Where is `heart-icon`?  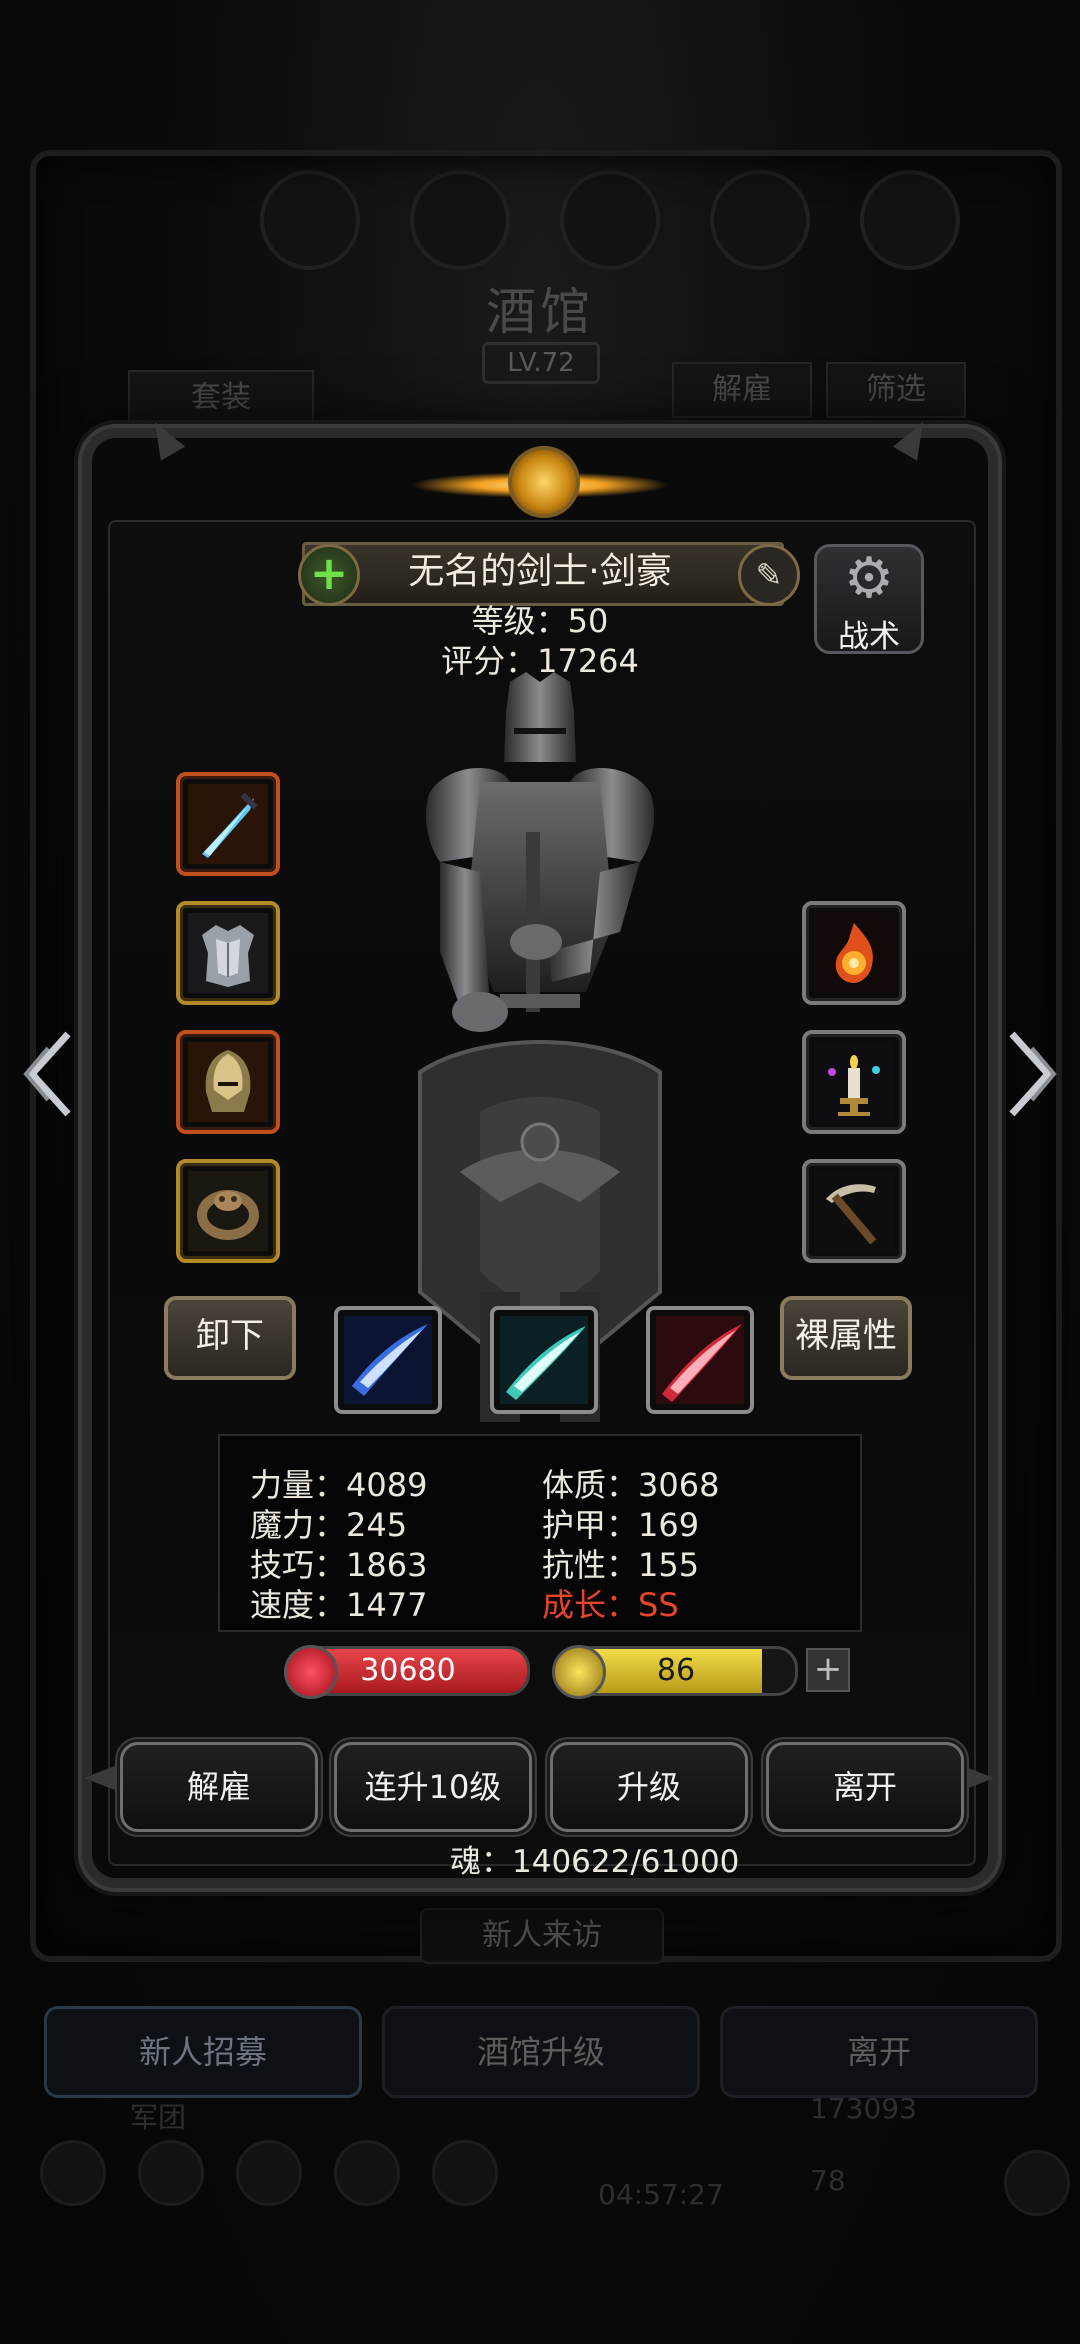 heart-icon is located at coordinates (311, 1672).